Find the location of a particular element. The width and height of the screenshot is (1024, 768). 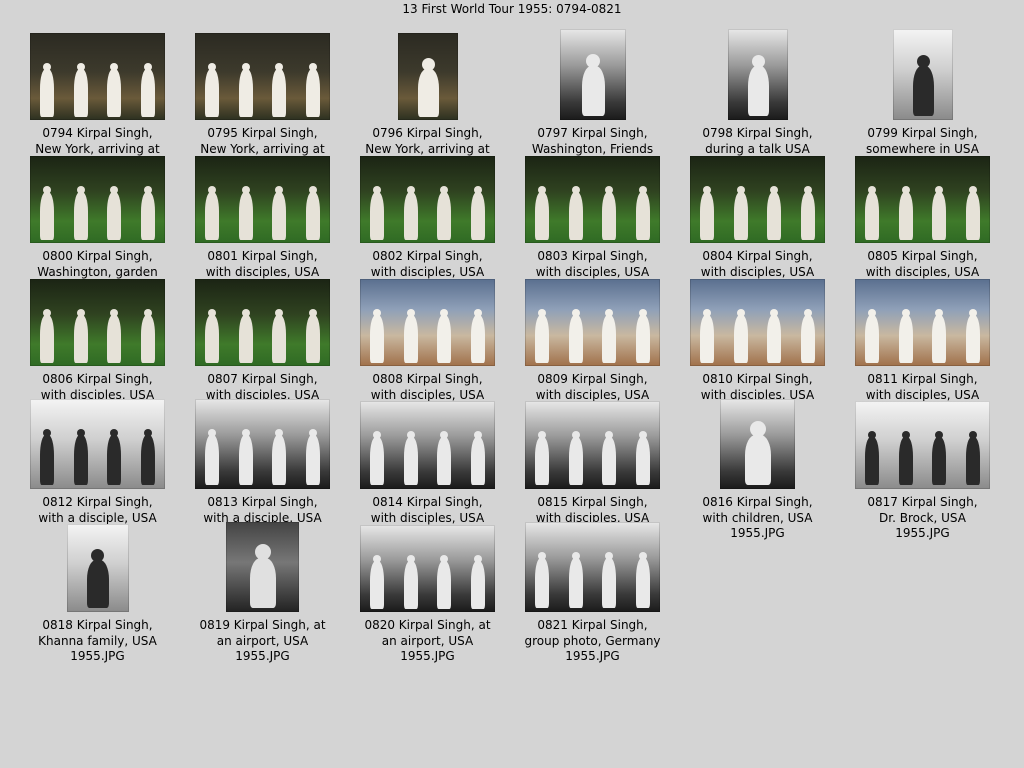

thumbnail-item: 0794 Kirpal Singh, New York, arriving at is located at coordinates (97, 92).